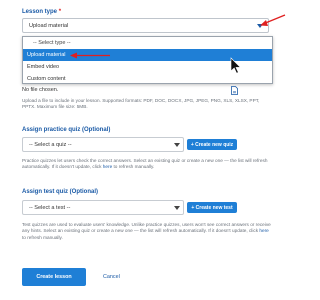 The width and height of the screenshot is (320, 300). What do you see at coordinates (178, 44) in the screenshot?
I see `annotation-layer` at bounding box center [178, 44].